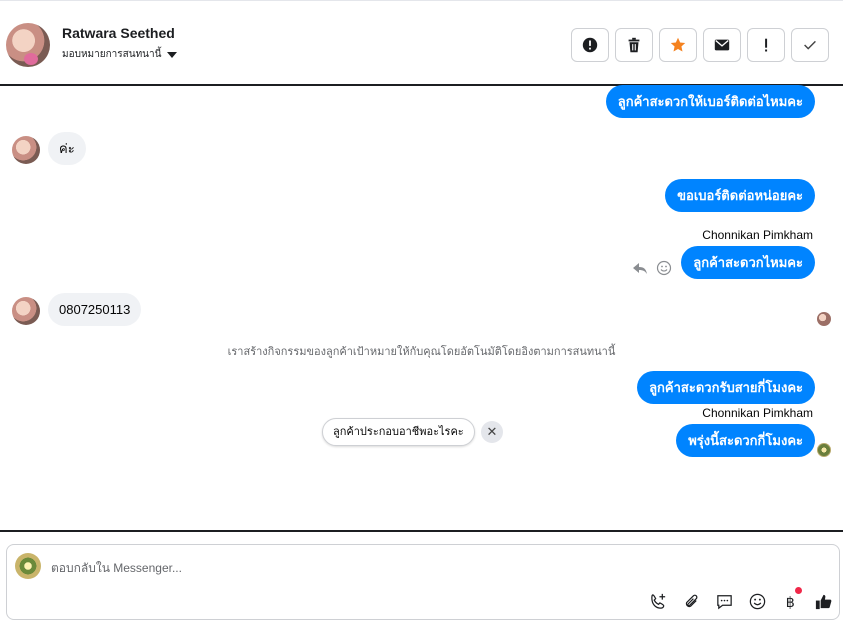  I want to click on star-button, so click(678, 45).